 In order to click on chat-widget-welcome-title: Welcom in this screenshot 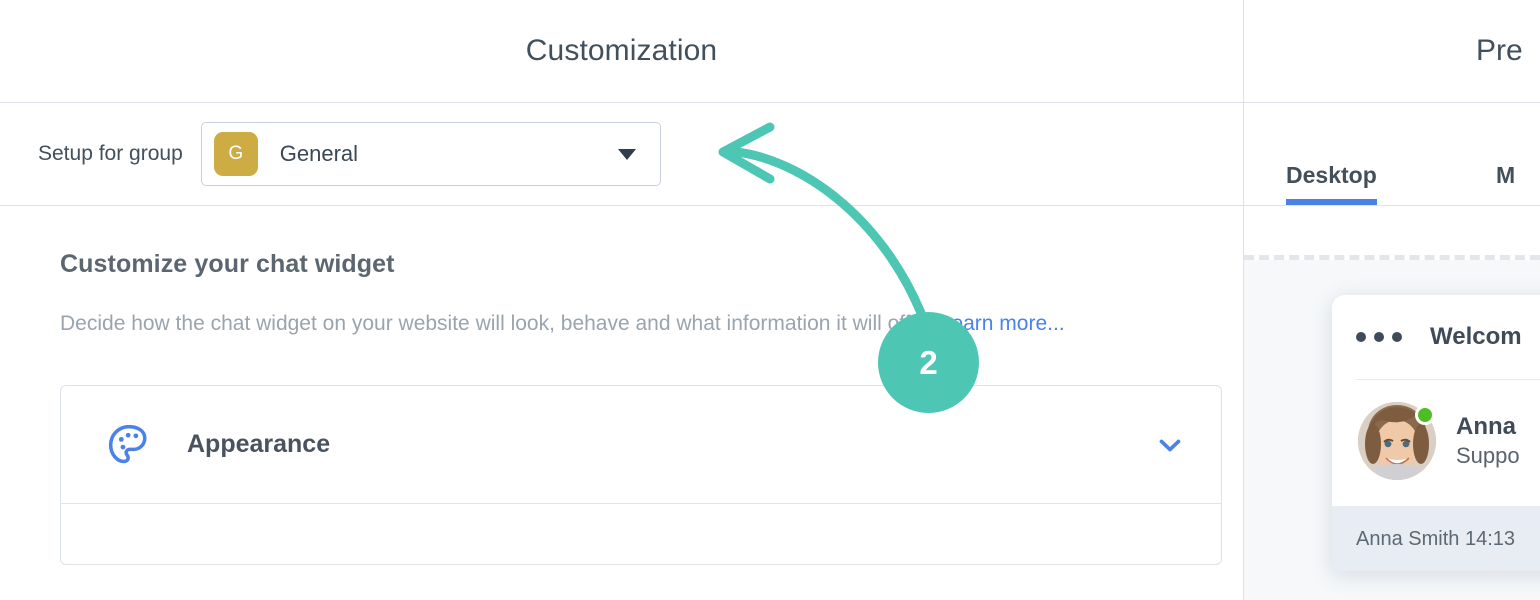, I will do `click(1476, 336)`.